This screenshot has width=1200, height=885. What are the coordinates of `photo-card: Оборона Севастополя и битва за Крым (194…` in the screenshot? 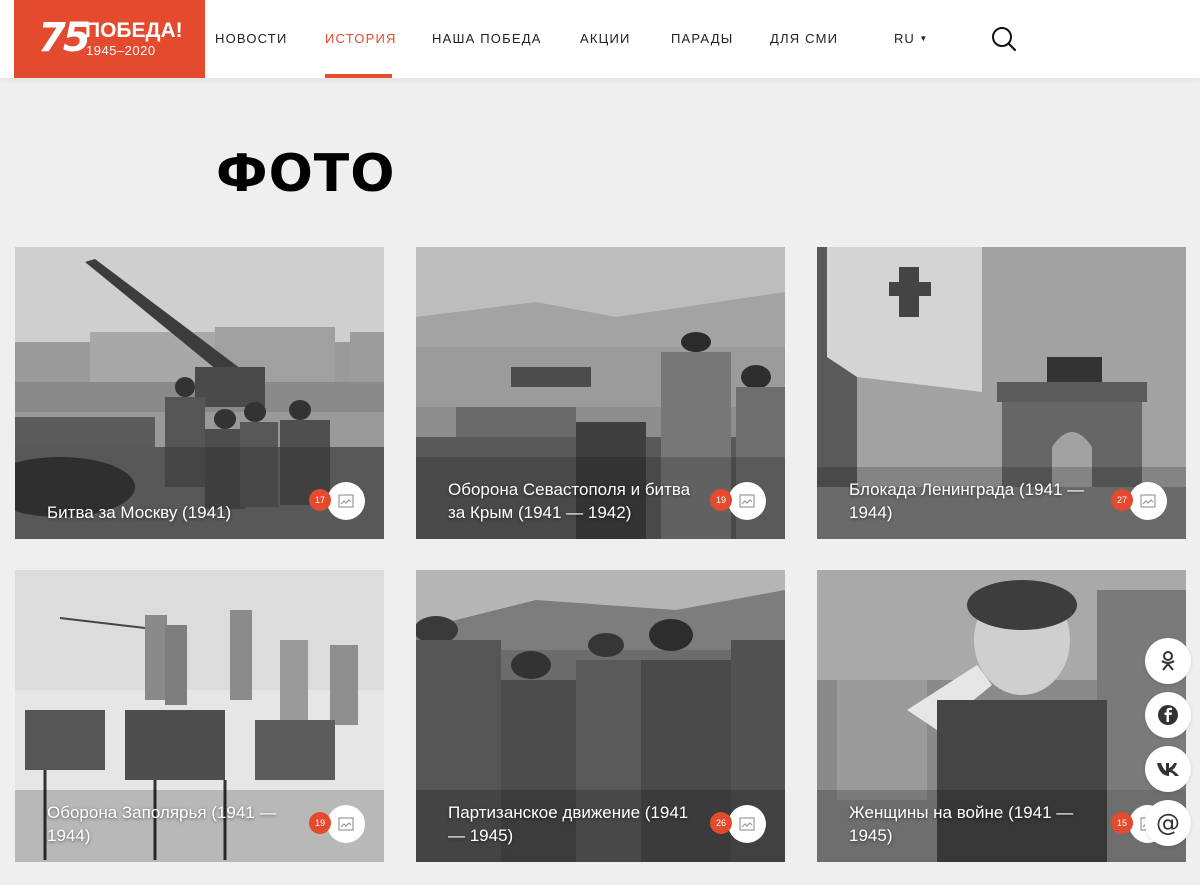 It's located at (600, 393).